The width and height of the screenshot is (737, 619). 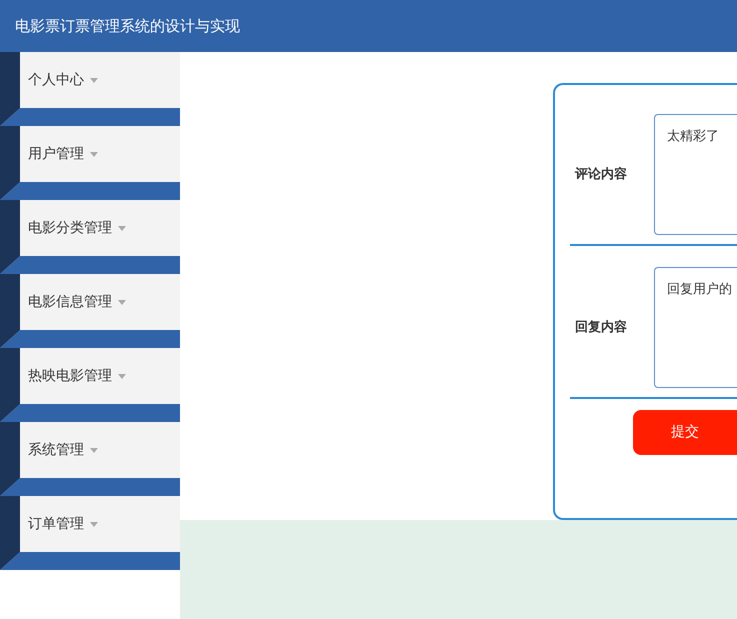 What do you see at coordinates (695, 174) in the screenshot?
I see `text-area-field: 太精彩了` at bounding box center [695, 174].